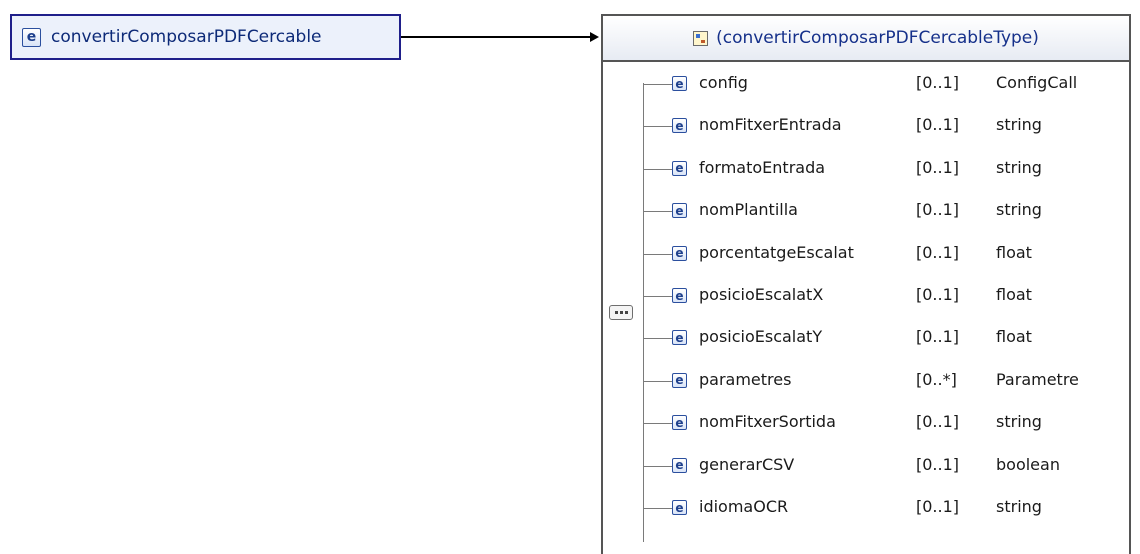  I want to click on element-name: config, so click(723, 82).